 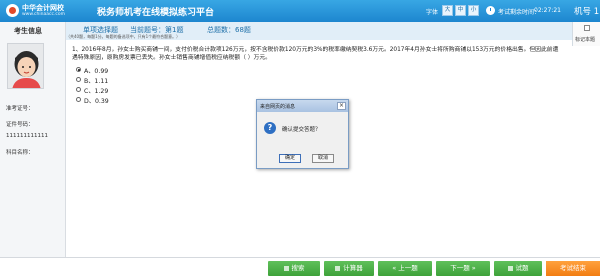 What do you see at coordinates (20, 109) in the screenshot?
I see `admission-number-label: 准考证号：` at bounding box center [20, 109].